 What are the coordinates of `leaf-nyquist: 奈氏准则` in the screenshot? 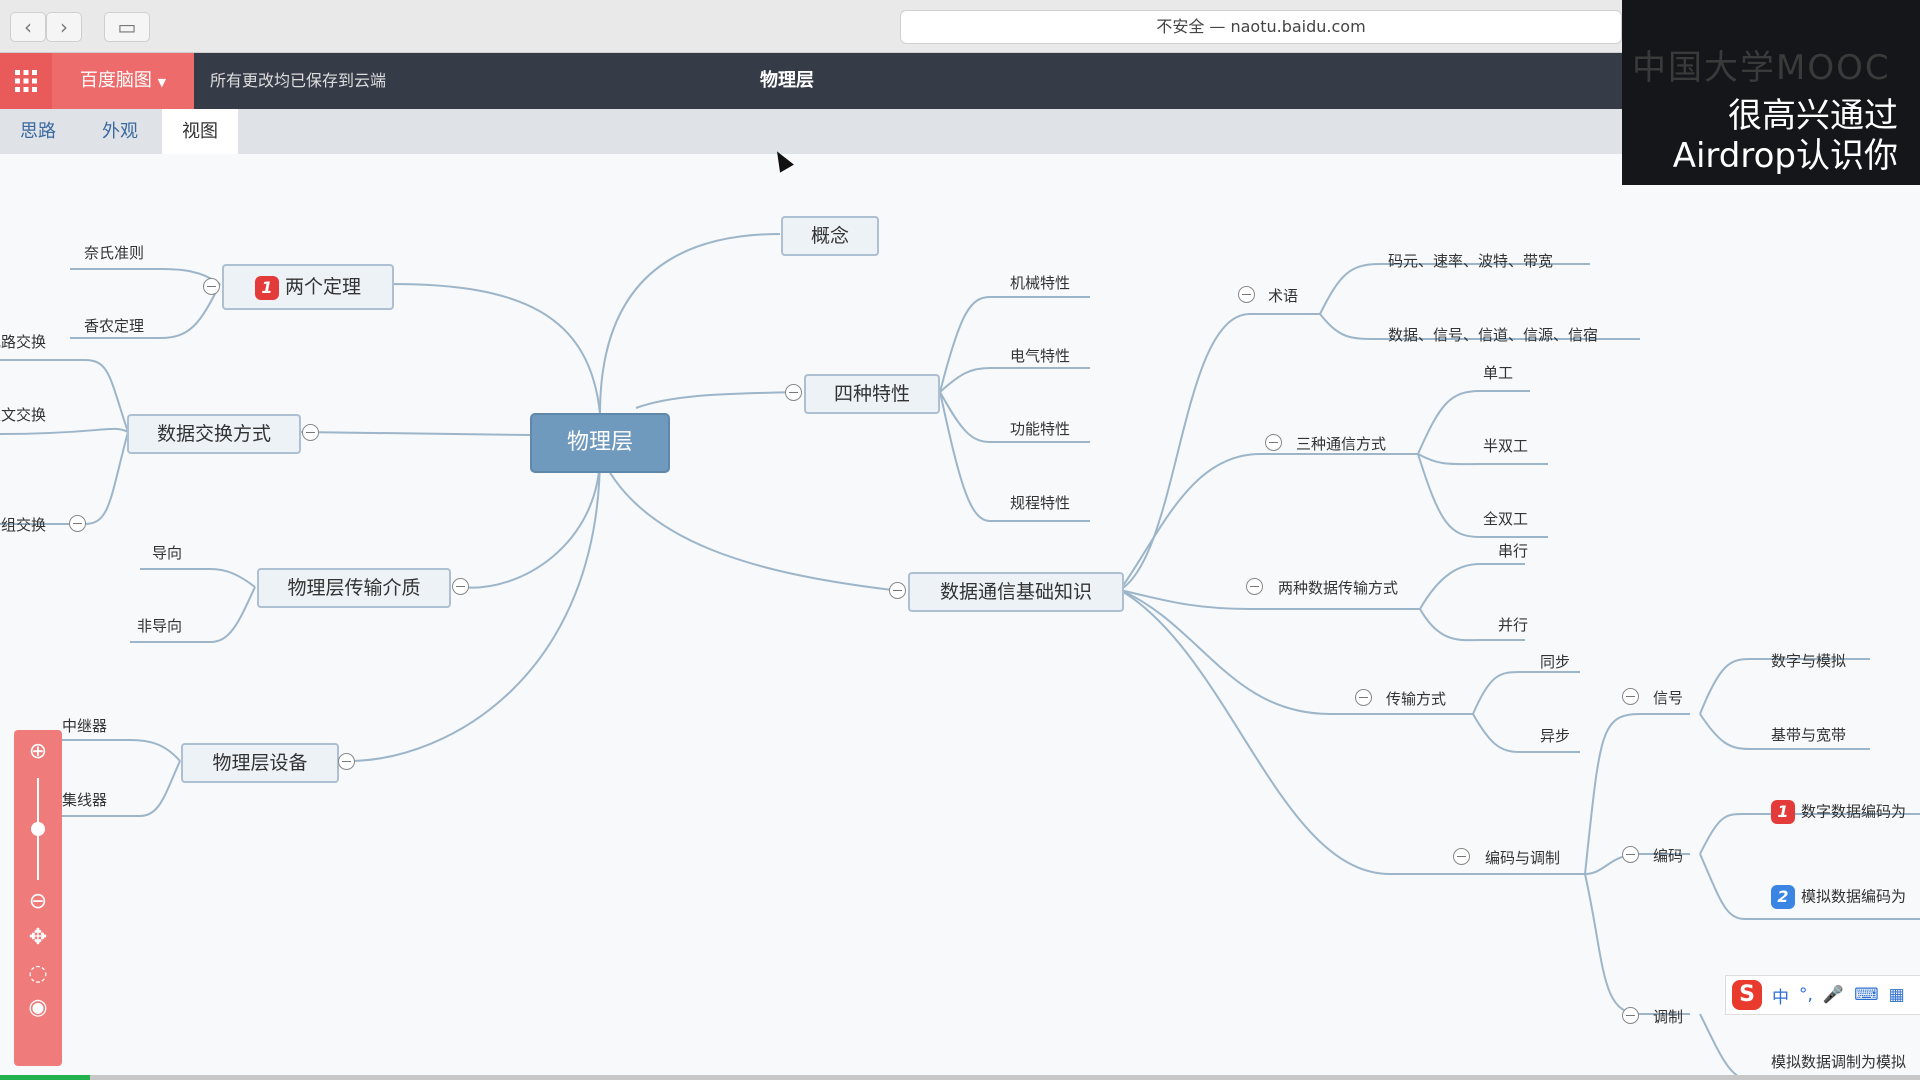 It's located at (114, 252).